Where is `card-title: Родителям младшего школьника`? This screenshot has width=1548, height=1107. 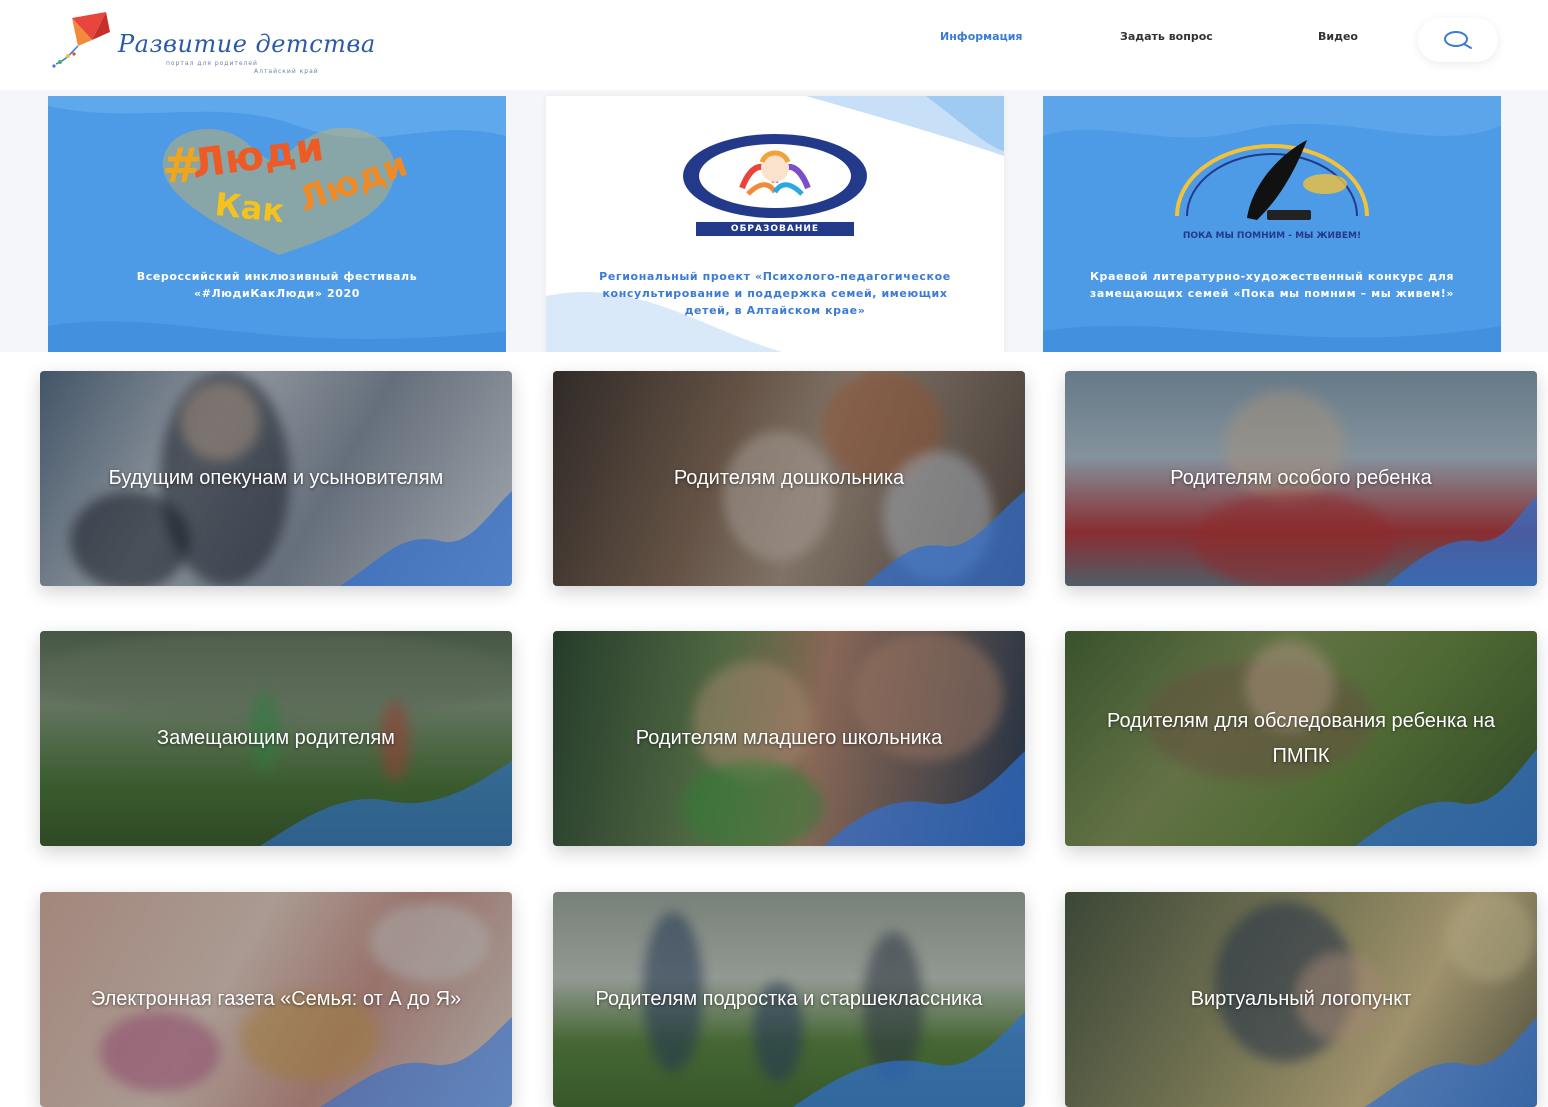
card-title: Родителям младшего школьника is located at coordinates (789, 738).